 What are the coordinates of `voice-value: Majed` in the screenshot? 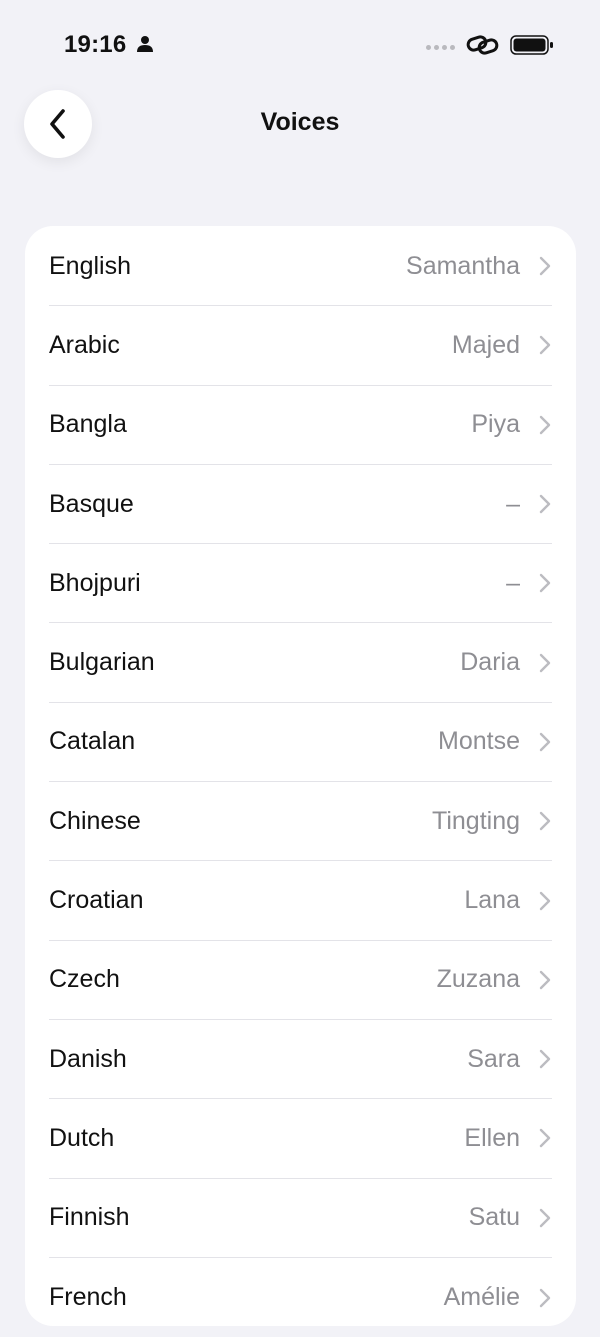 It's located at (485, 344).